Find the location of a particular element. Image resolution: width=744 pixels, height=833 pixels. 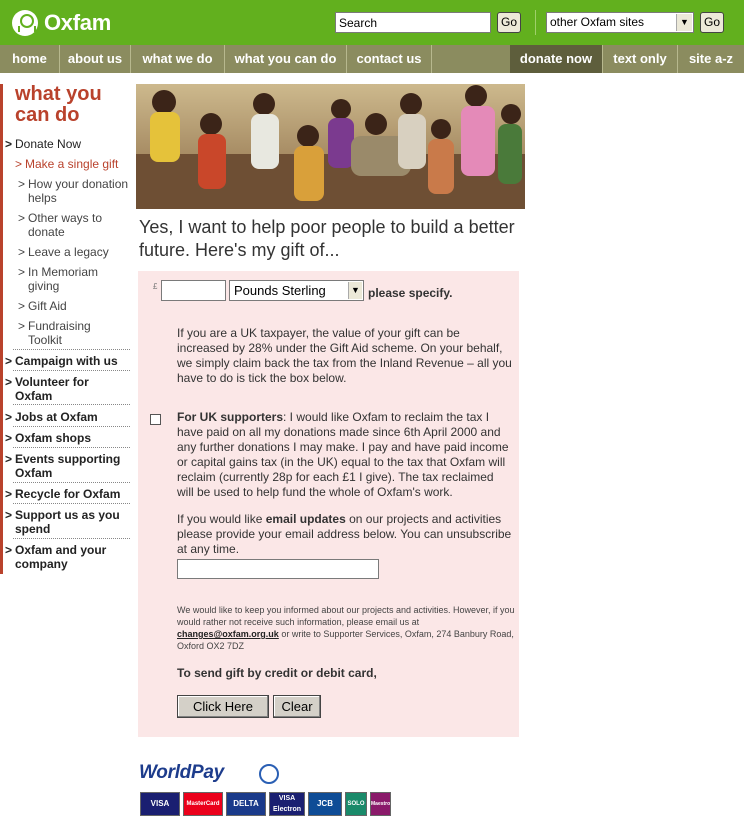

search-input is located at coordinates (413, 22).